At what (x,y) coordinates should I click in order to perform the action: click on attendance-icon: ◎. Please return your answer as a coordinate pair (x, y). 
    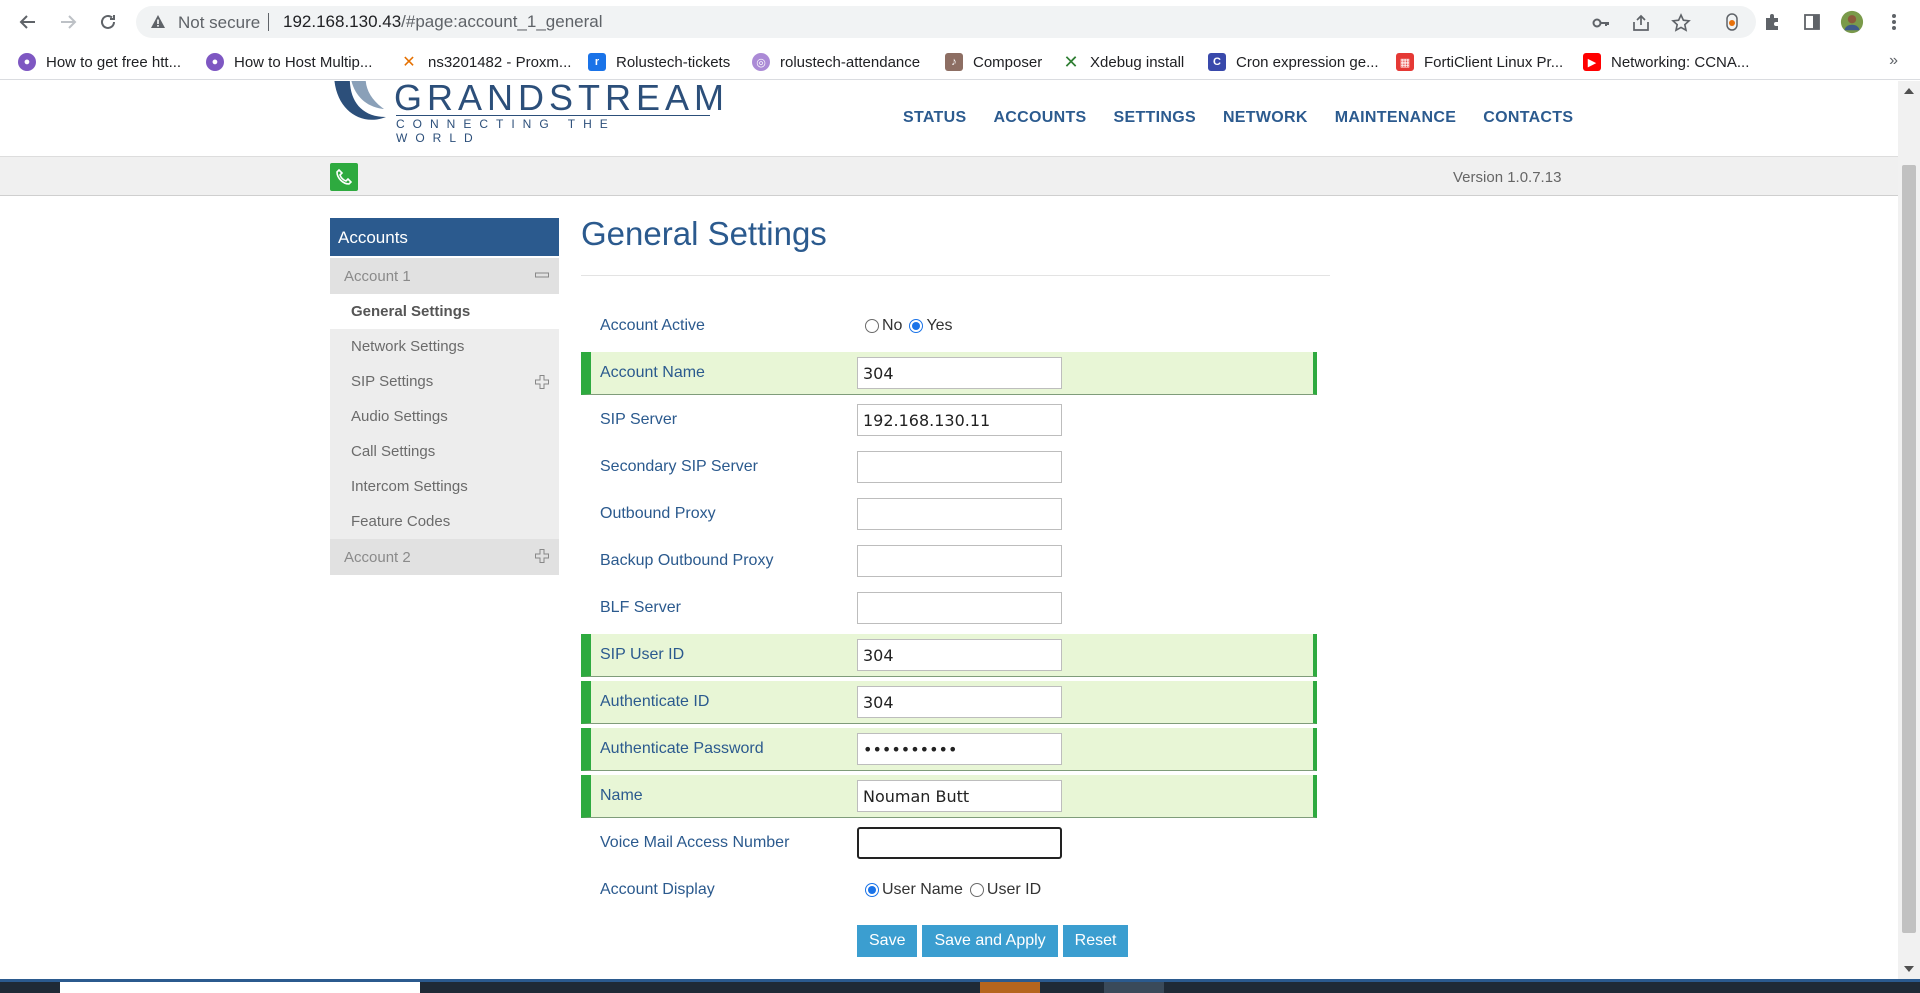
    Looking at the image, I should click on (761, 62).